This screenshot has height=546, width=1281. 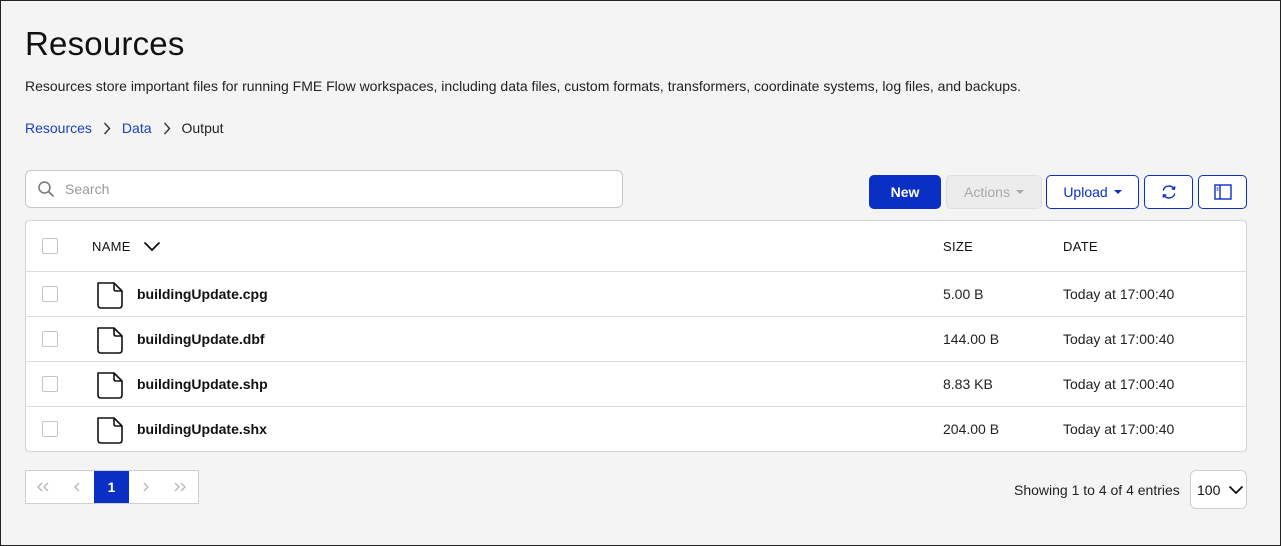 I want to click on file-name-link: buildingUpdate.shp, so click(x=202, y=384).